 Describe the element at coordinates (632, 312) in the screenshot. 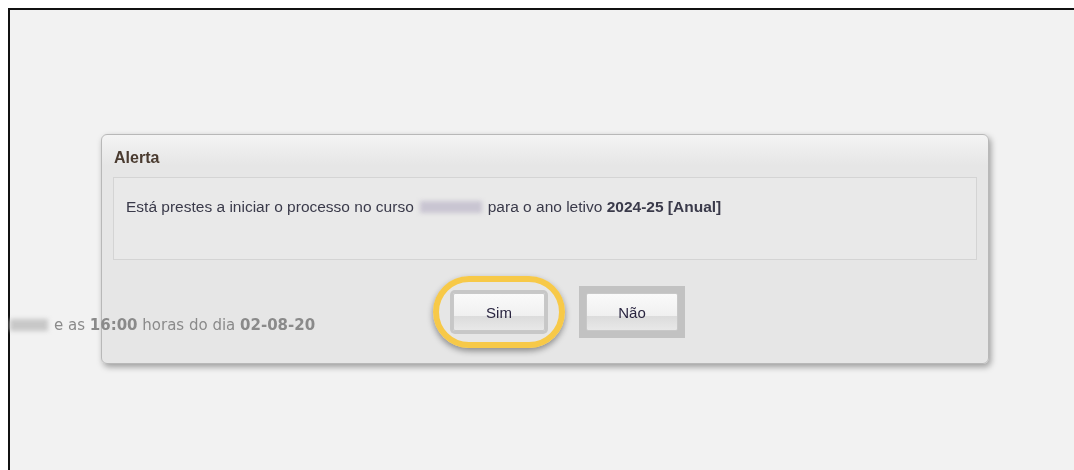

I see `dialog-button: Não` at that location.